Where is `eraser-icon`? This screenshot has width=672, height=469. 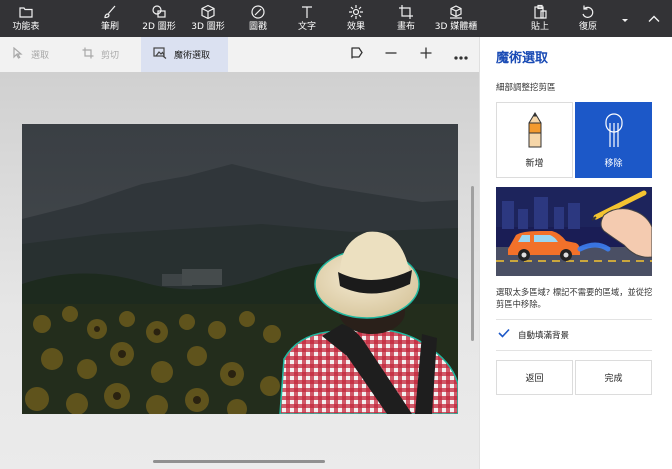 eraser-icon is located at coordinates (613, 131).